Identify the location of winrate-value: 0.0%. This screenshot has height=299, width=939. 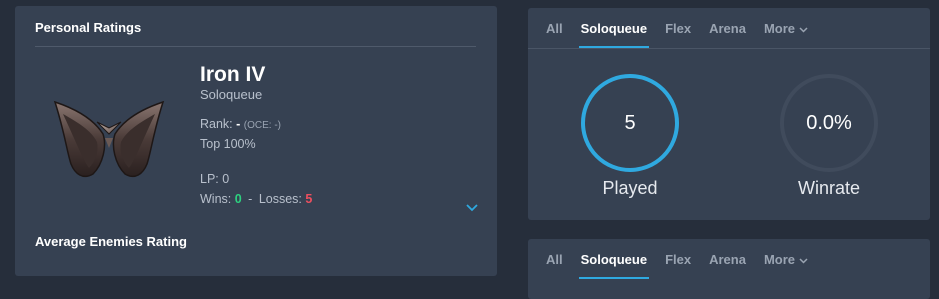
(829, 122).